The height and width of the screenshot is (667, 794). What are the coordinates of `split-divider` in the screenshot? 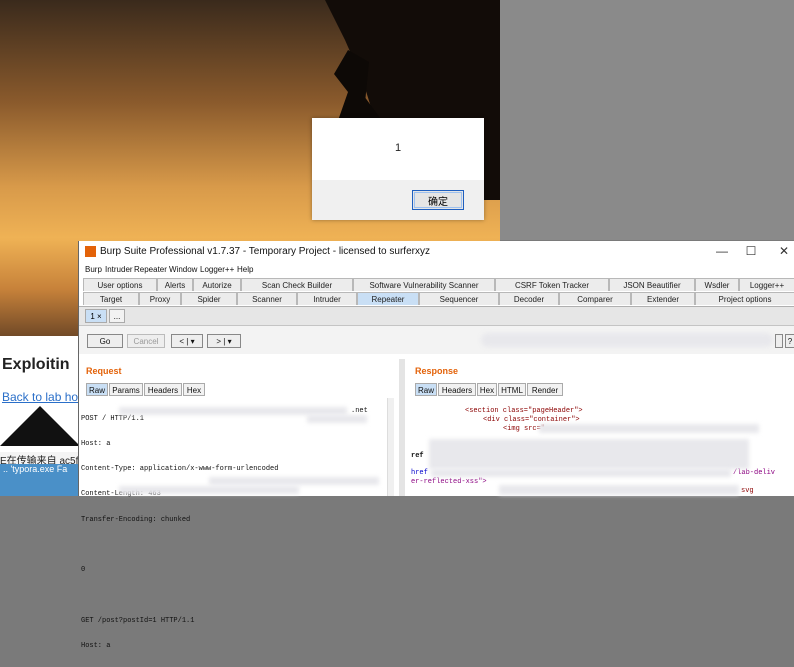 It's located at (402, 427).